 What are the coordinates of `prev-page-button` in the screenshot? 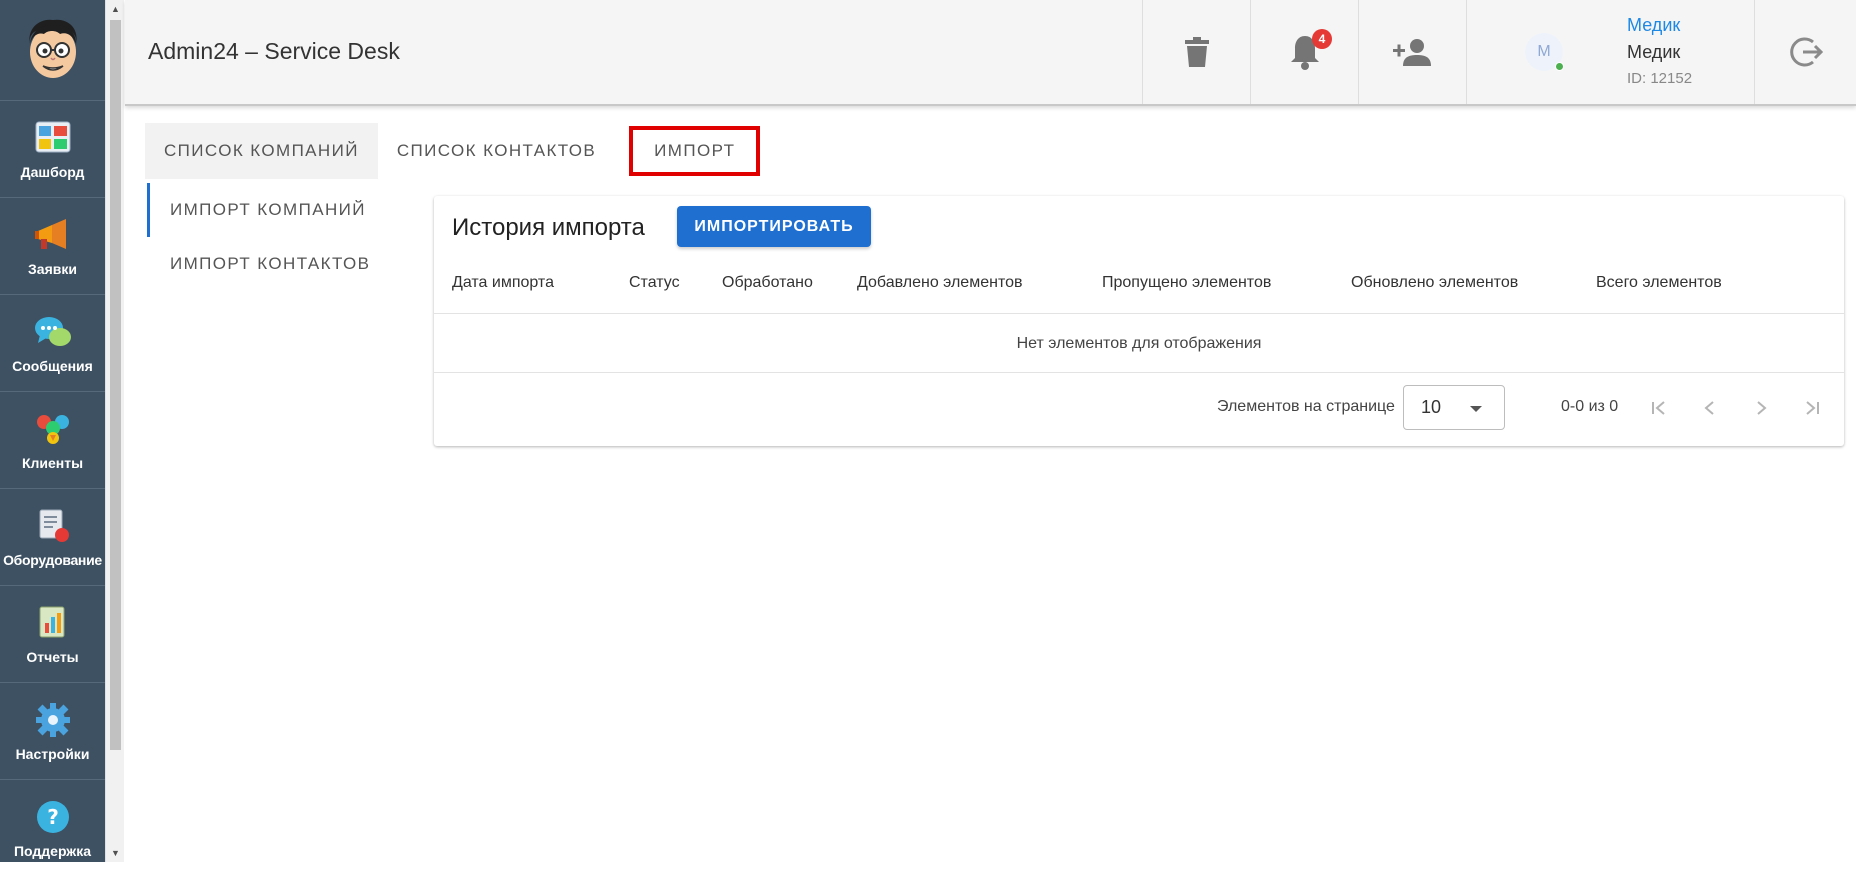 It's located at (1710, 408).